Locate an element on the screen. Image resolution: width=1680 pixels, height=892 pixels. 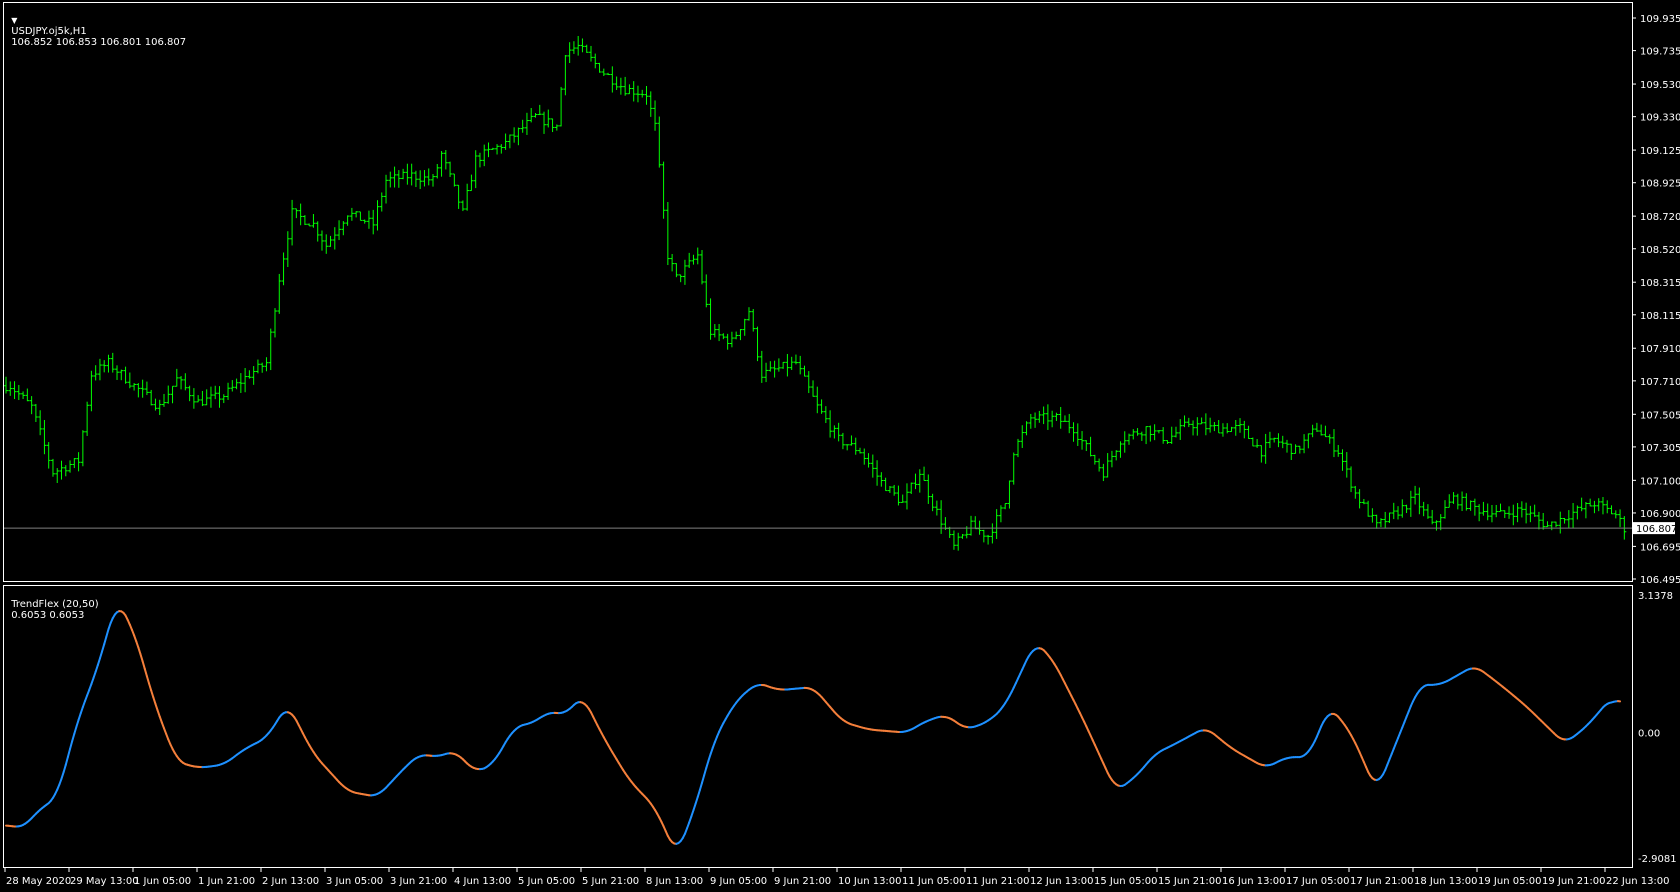
indicator-segment-down is located at coordinates (139, 651).